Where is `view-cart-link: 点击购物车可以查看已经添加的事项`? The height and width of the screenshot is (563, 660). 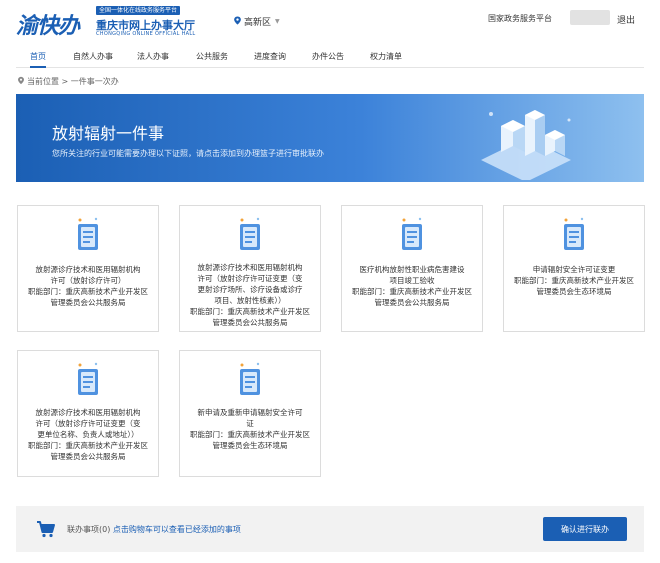 view-cart-link: 点击购物车可以查看已经添加的事项 is located at coordinates (177, 529).